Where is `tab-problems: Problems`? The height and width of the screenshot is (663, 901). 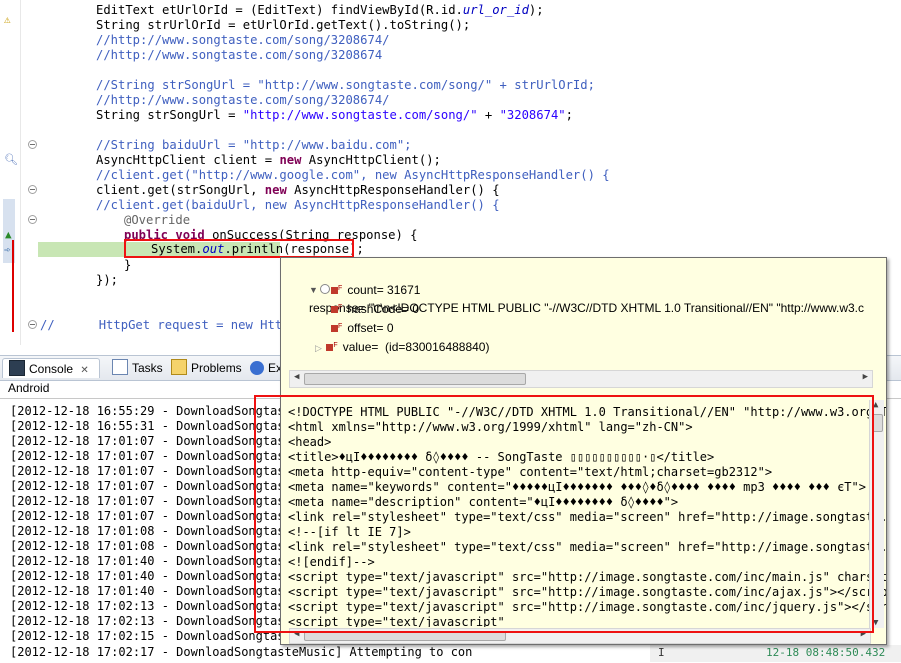 tab-problems: Problems is located at coordinates (206, 368).